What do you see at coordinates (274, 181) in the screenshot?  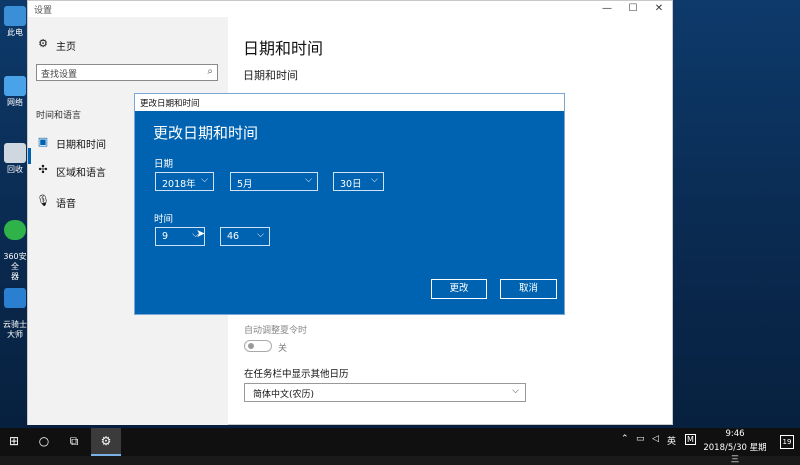 I see `month-select: 5月 ⌵` at bounding box center [274, 181].